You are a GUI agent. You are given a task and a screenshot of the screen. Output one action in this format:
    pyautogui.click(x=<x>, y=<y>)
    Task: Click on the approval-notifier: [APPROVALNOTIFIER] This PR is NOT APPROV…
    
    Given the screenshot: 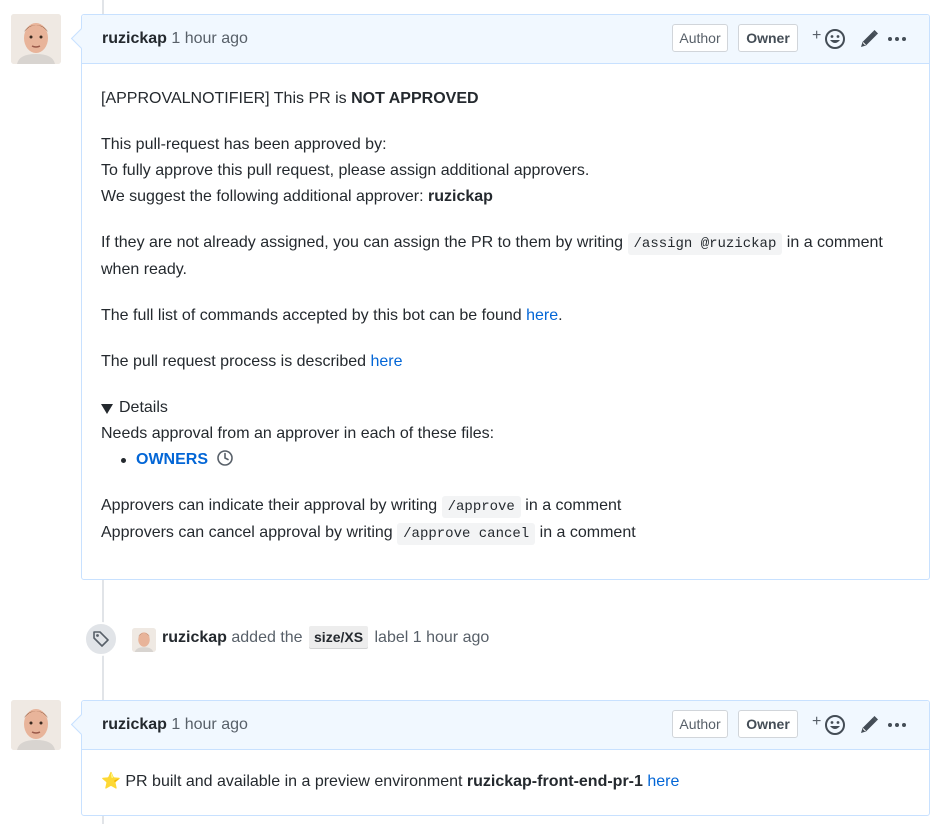 What is the action you would take?
    pyautogui.click(x=290, y=98)
    